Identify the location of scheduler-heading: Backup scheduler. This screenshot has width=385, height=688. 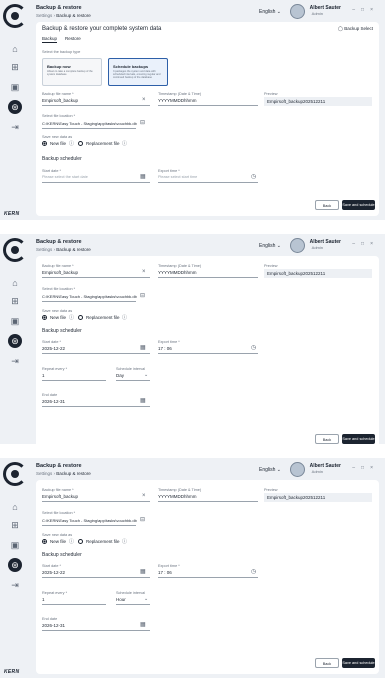
(62, 331).